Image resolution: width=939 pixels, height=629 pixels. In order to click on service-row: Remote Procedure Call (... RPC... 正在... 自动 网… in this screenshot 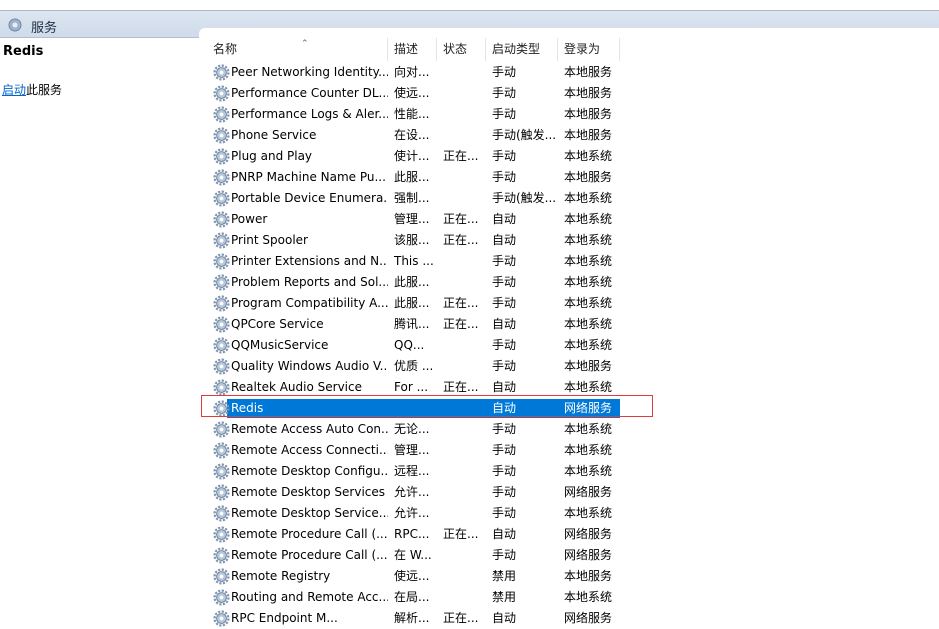, I will do `click(569, 534)`.